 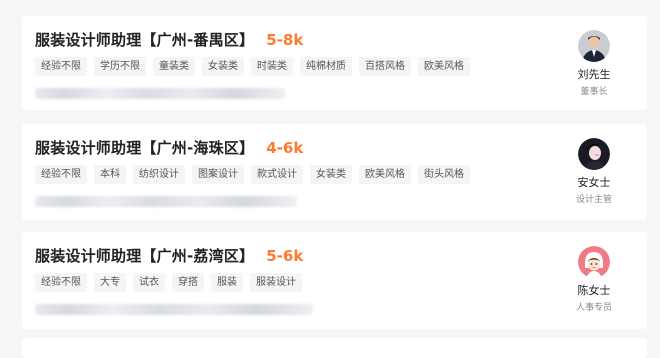 What do you see at coordinates (188, 282) in the screenshot?
I see `tag: 穿搭` at bounding box center [188, 282].